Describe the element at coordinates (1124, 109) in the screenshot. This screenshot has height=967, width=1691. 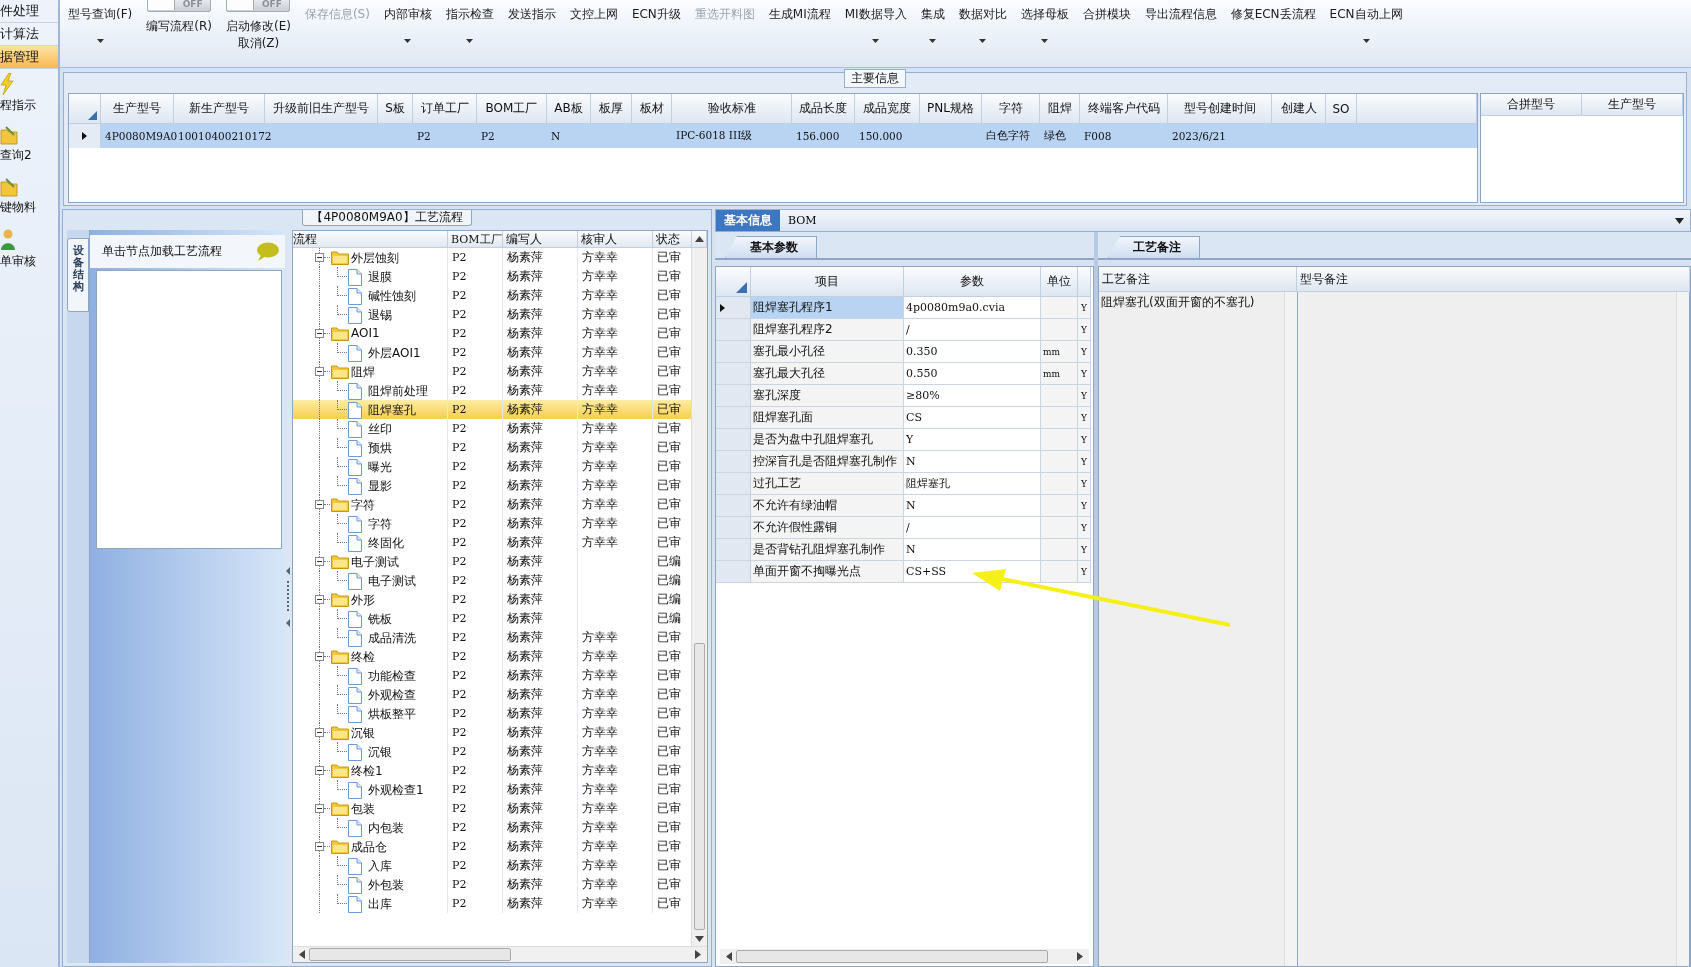
I see `column-header: 终端客户代码` at that location.